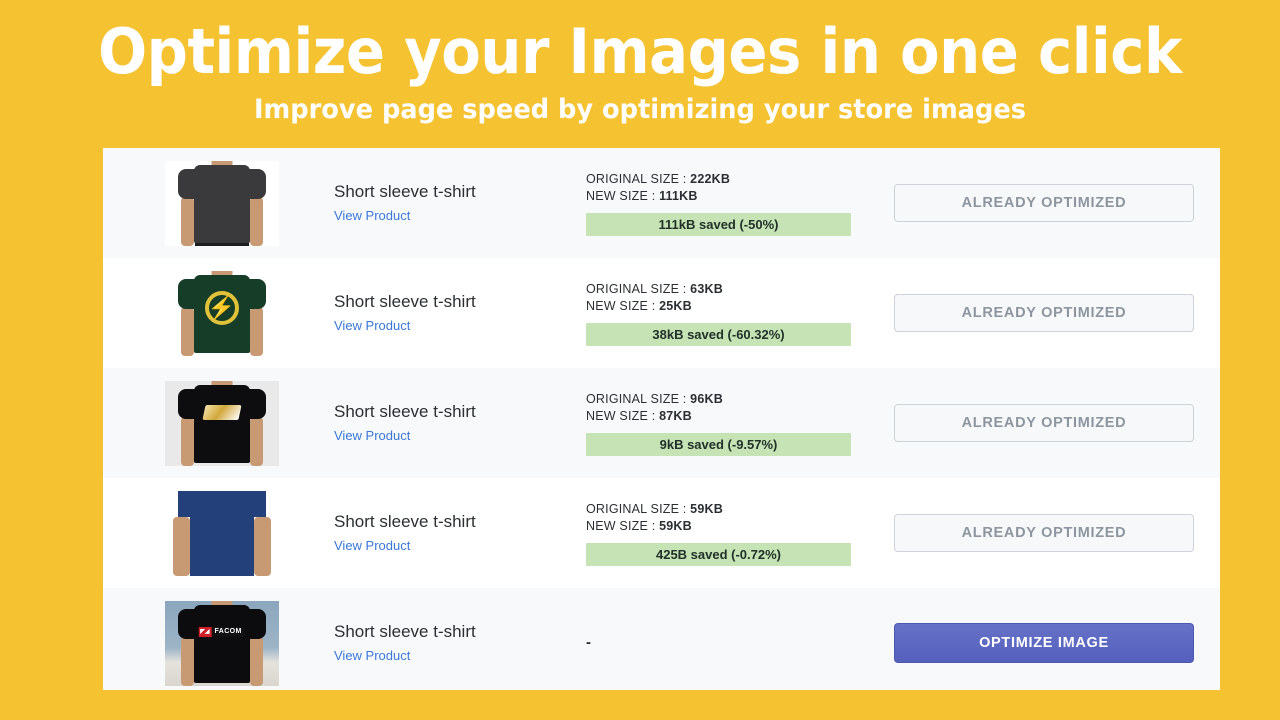 Image resolution: width=1280 pixels, height=720 pixels. I want to click on original-size-value: 222KB, so click(710, 178).